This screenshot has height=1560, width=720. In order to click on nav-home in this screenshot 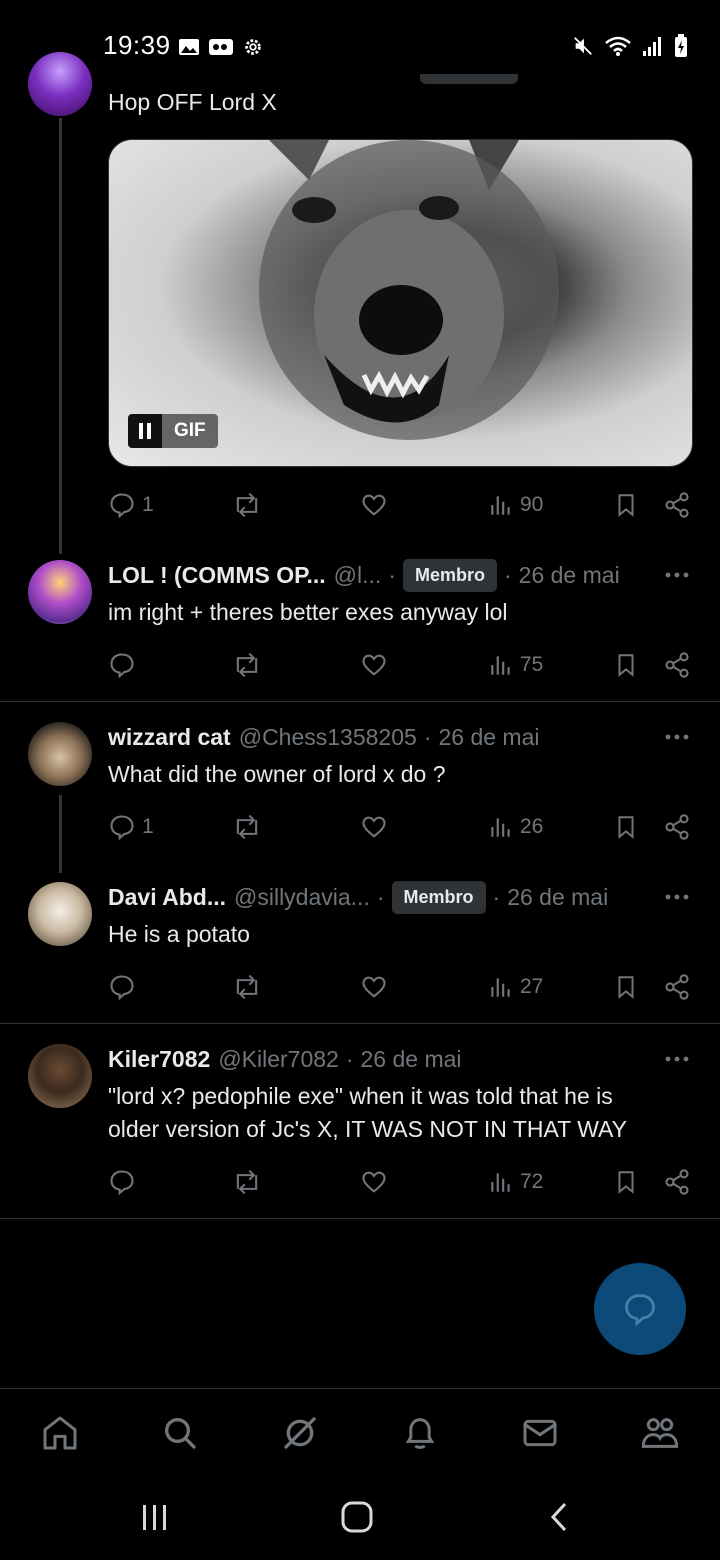, I will do `click(60, 1433)`.